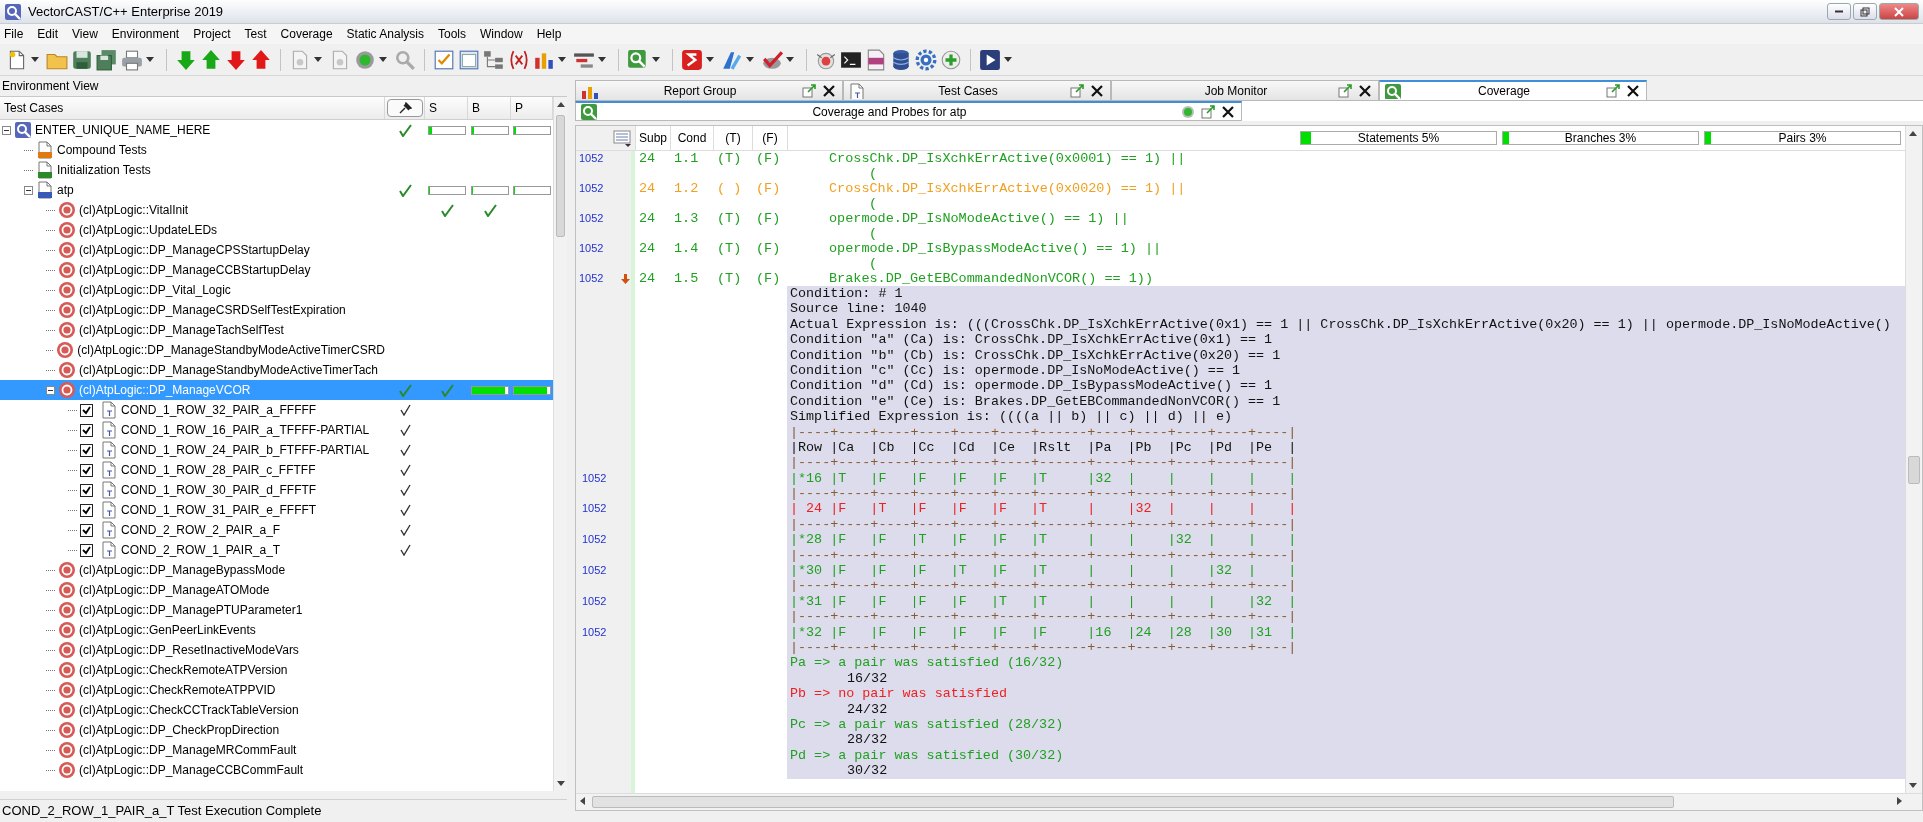 The image size is (1923, 822). What do you see at coordinates (404, 108) in the screenshot?
I see `filter-button` at bounding box center [404, 108].